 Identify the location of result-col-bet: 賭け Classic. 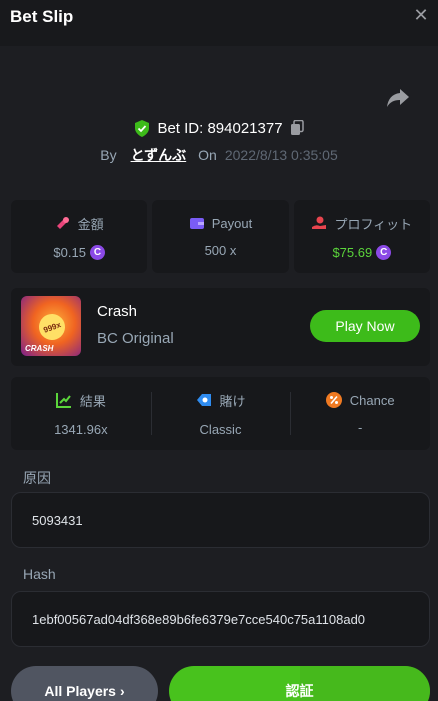
(220, 413).